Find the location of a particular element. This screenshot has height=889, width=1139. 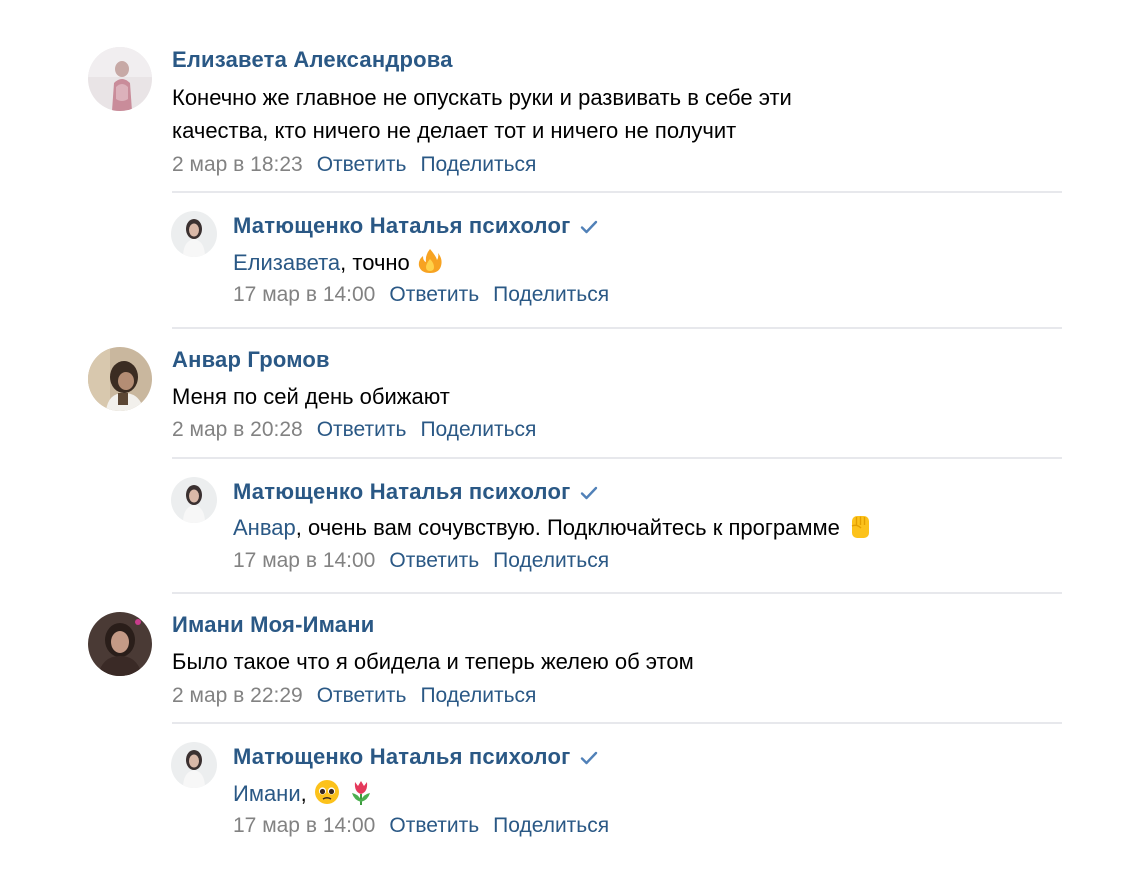

pleading-face-emoji is located at coordinates (327, 797).